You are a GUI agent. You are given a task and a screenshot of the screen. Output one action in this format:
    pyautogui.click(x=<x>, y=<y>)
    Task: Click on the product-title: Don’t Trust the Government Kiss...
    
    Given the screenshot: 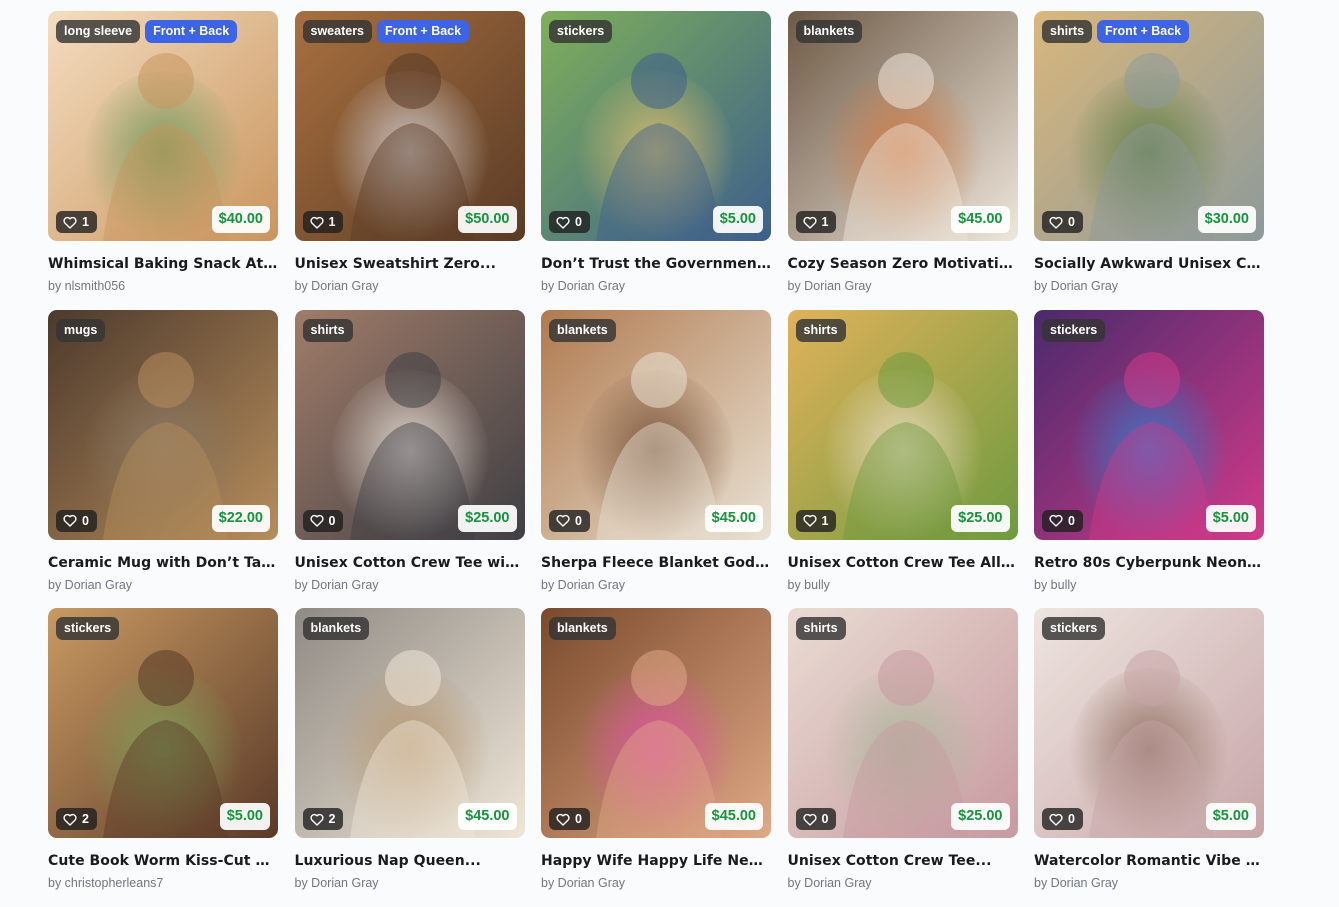 What is the action you would take?
    pyautogui.click(x=656, y=264)
    